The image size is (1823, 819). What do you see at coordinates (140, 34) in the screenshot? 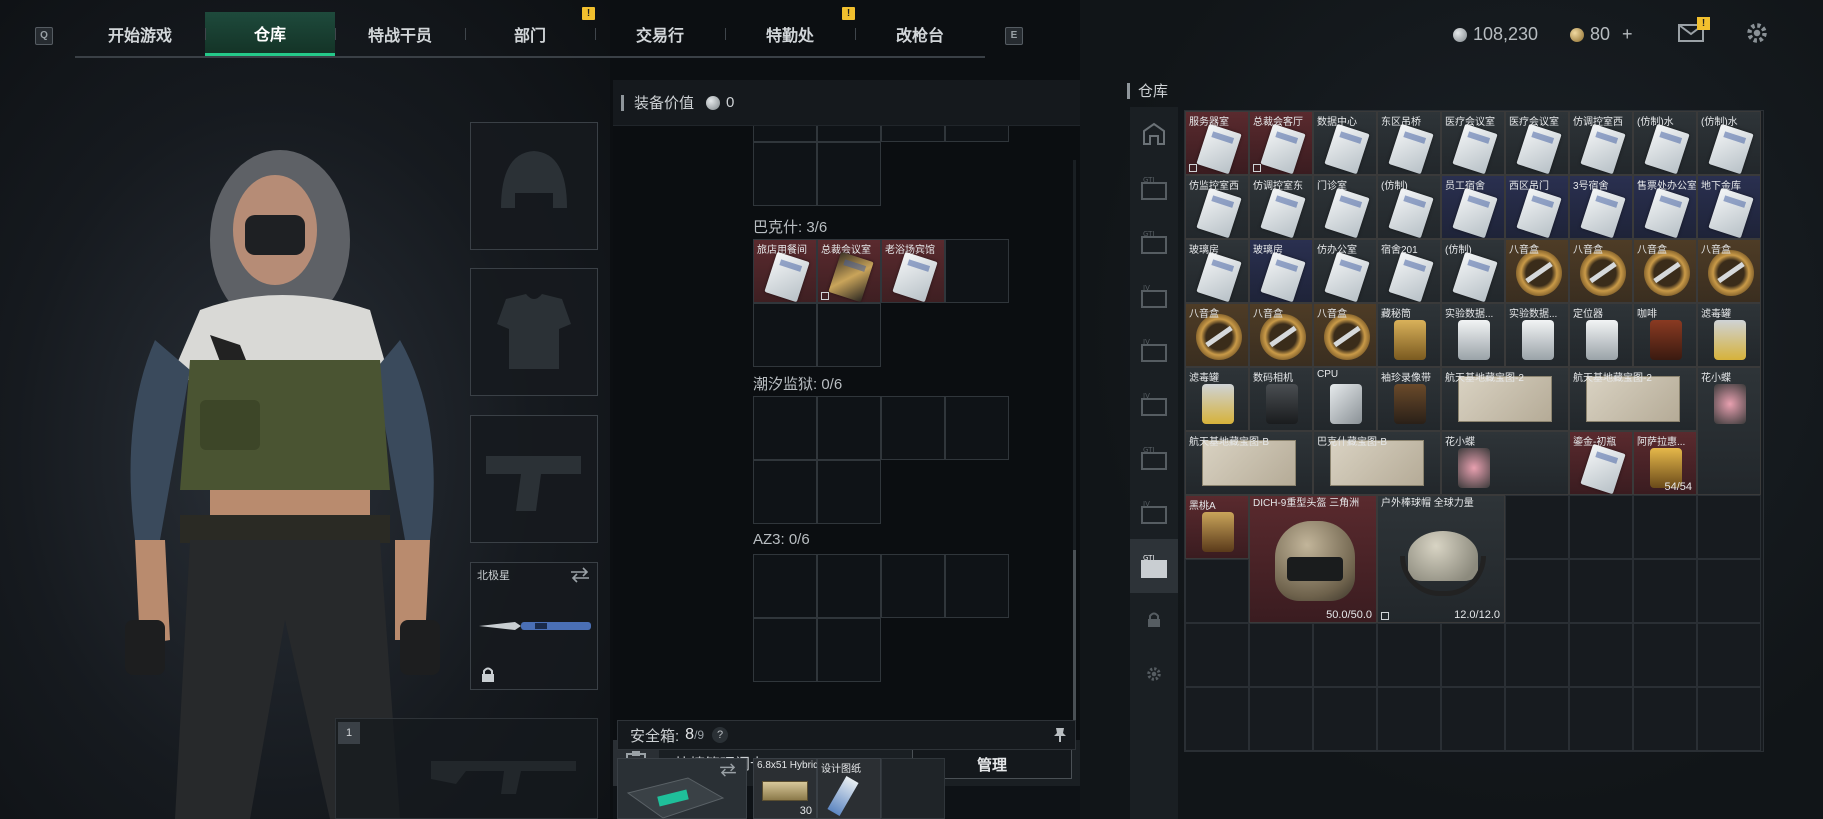
I see `tab-start-game: 开始游戏` at bounding box center [140, 34].